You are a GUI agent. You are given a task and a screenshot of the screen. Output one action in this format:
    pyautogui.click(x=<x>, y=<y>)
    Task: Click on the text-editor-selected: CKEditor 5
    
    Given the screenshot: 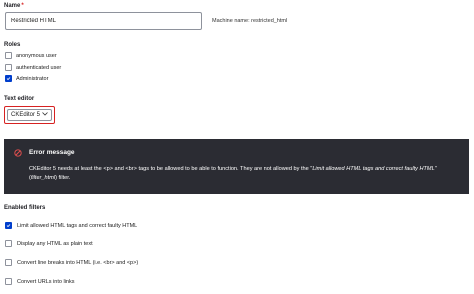 What is the action you would take?
    pyautogui.click(x=26, y=115)
    